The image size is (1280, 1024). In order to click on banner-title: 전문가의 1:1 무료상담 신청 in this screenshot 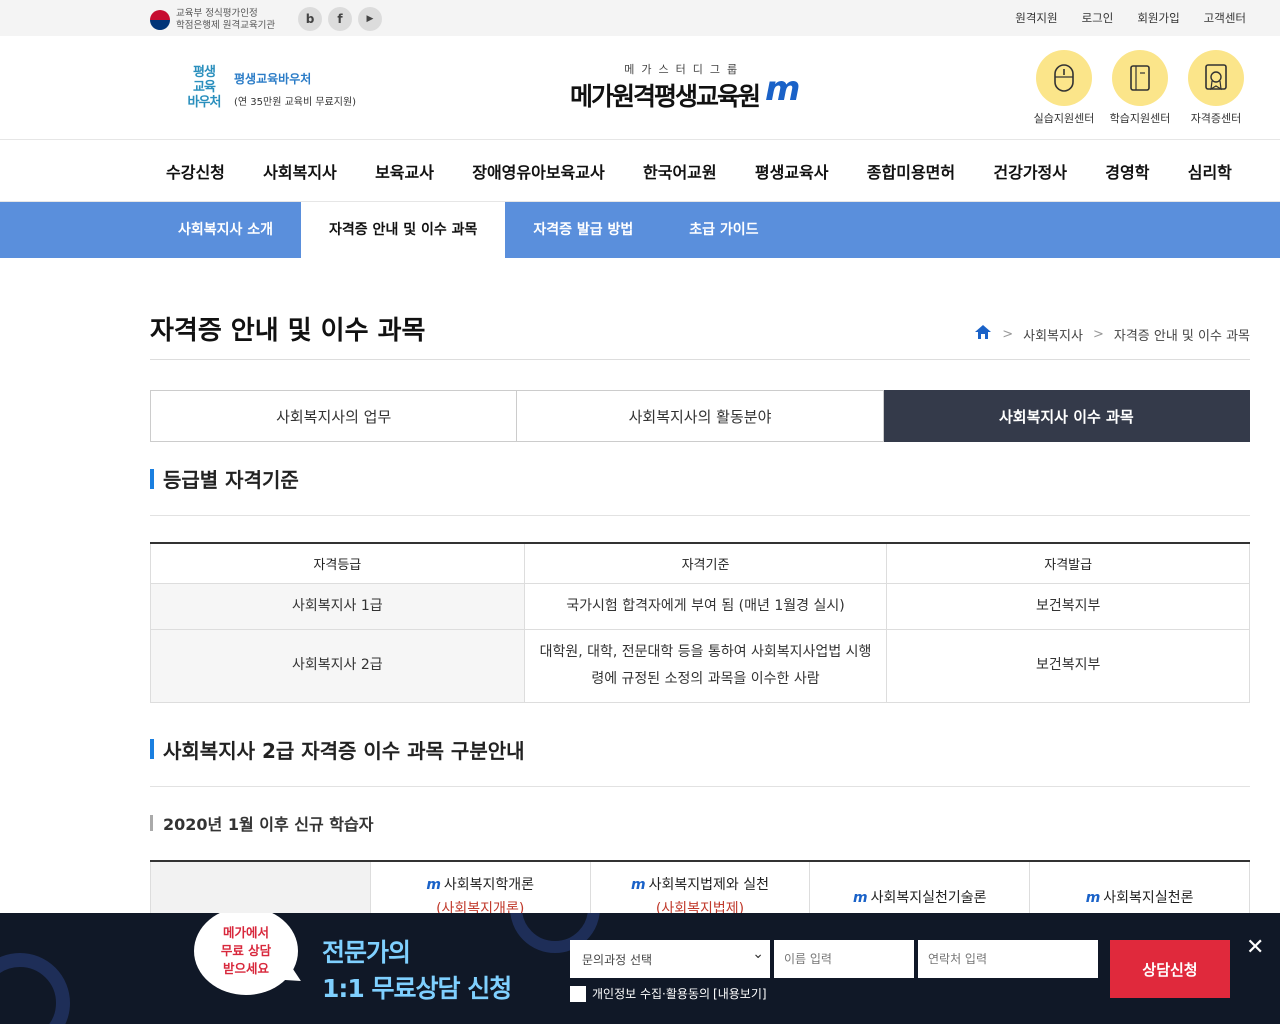, I will do `click(417, 971)`.